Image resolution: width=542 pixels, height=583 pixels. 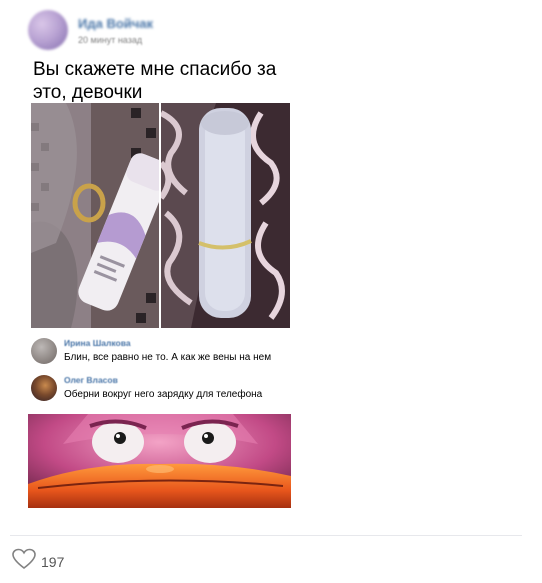 I want to click on post-time: 20 минут назад, so click(x=115, y=40).